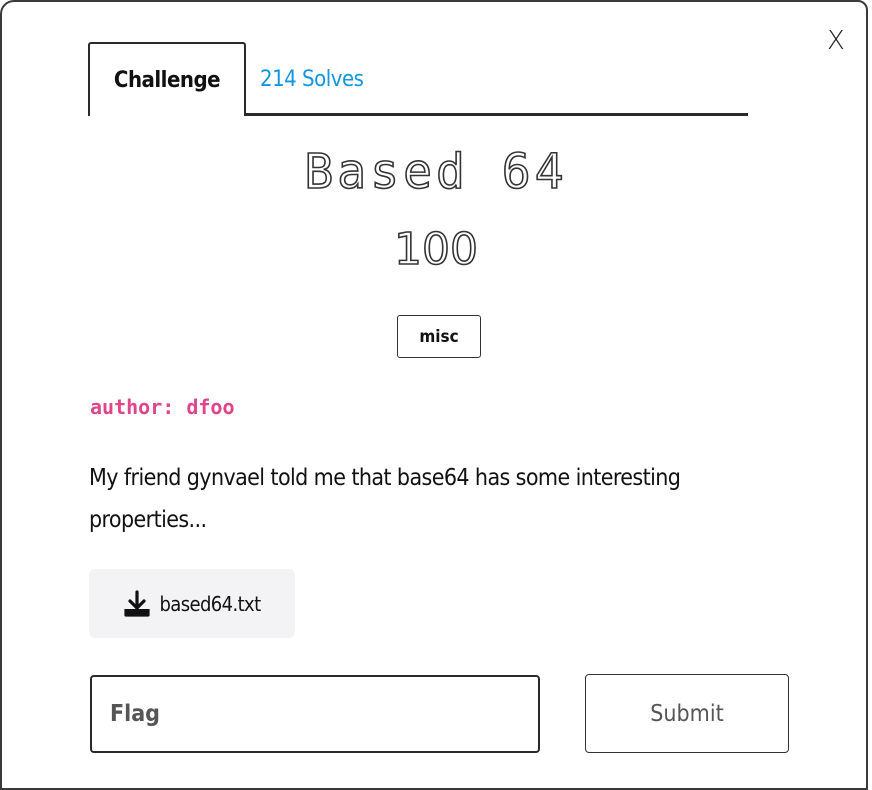  Describe the element at coordinates (330, 79) in the screenshot. I see `tab-solves: 214 Solves` at that location.